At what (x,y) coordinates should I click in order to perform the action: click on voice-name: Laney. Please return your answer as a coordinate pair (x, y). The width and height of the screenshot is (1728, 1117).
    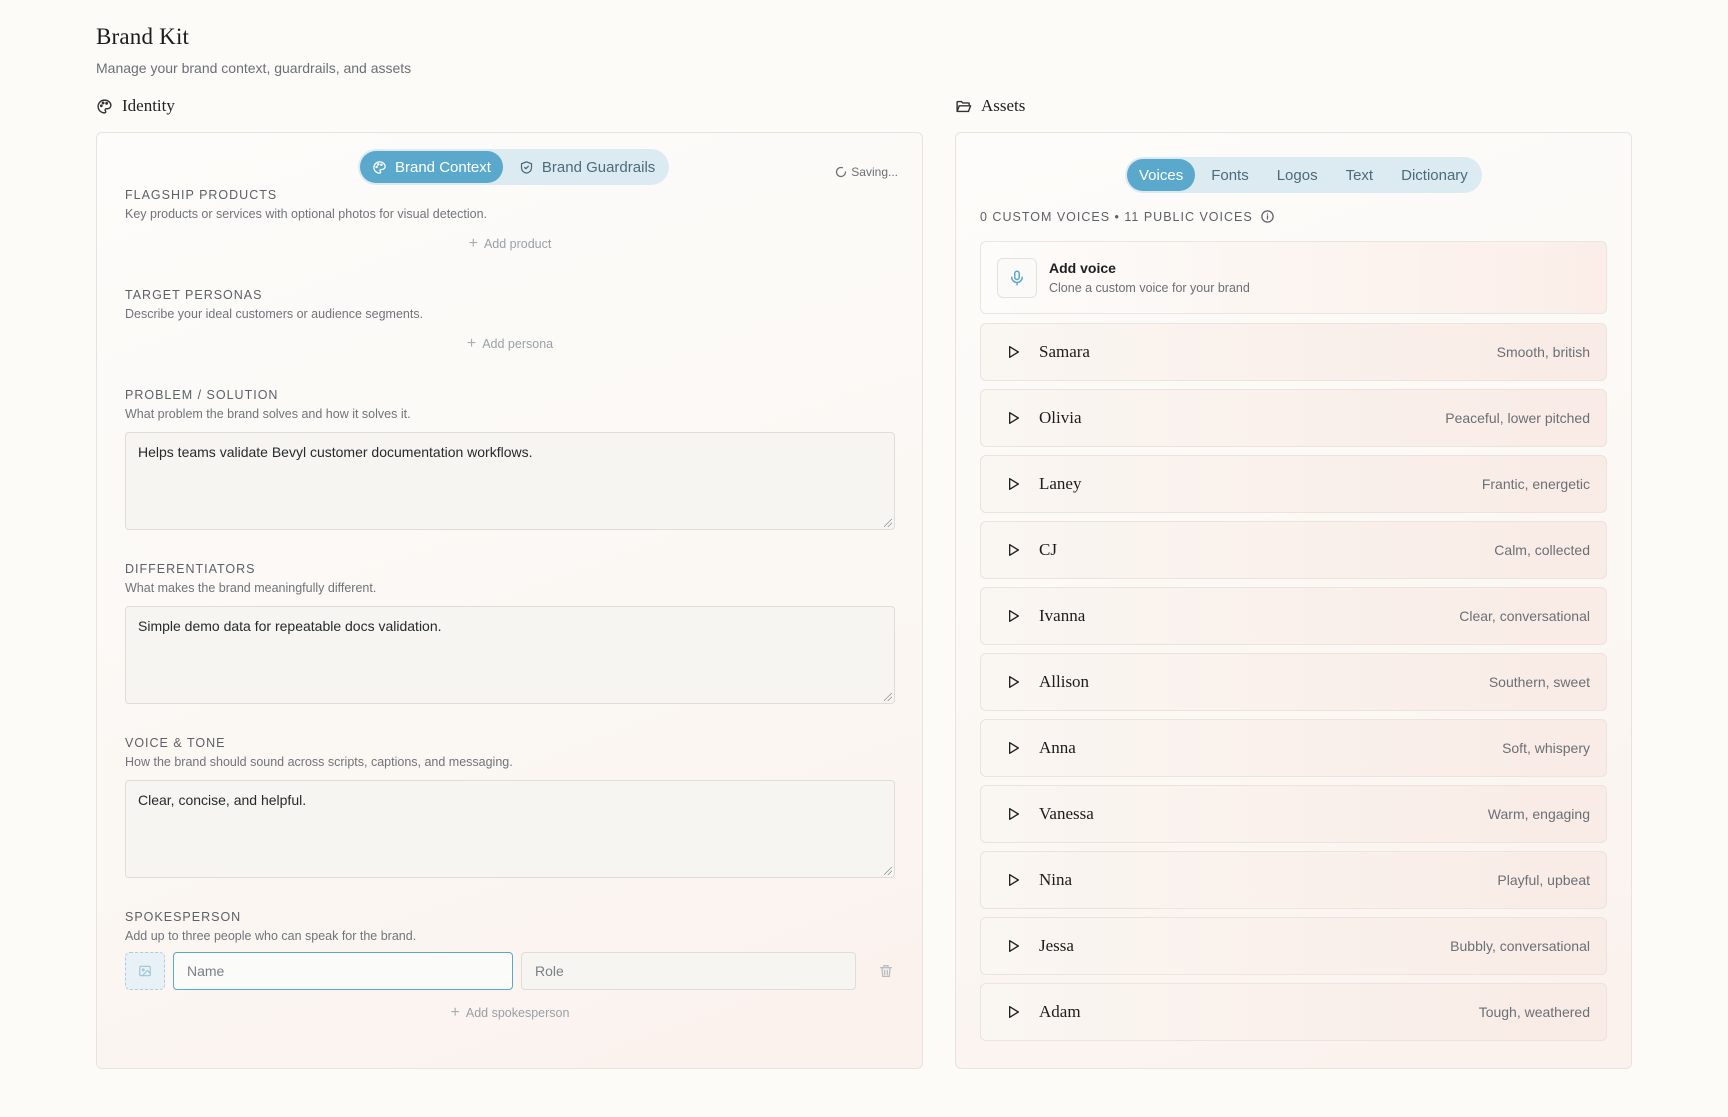
    Looking at the image, I should click on (1060, 483).